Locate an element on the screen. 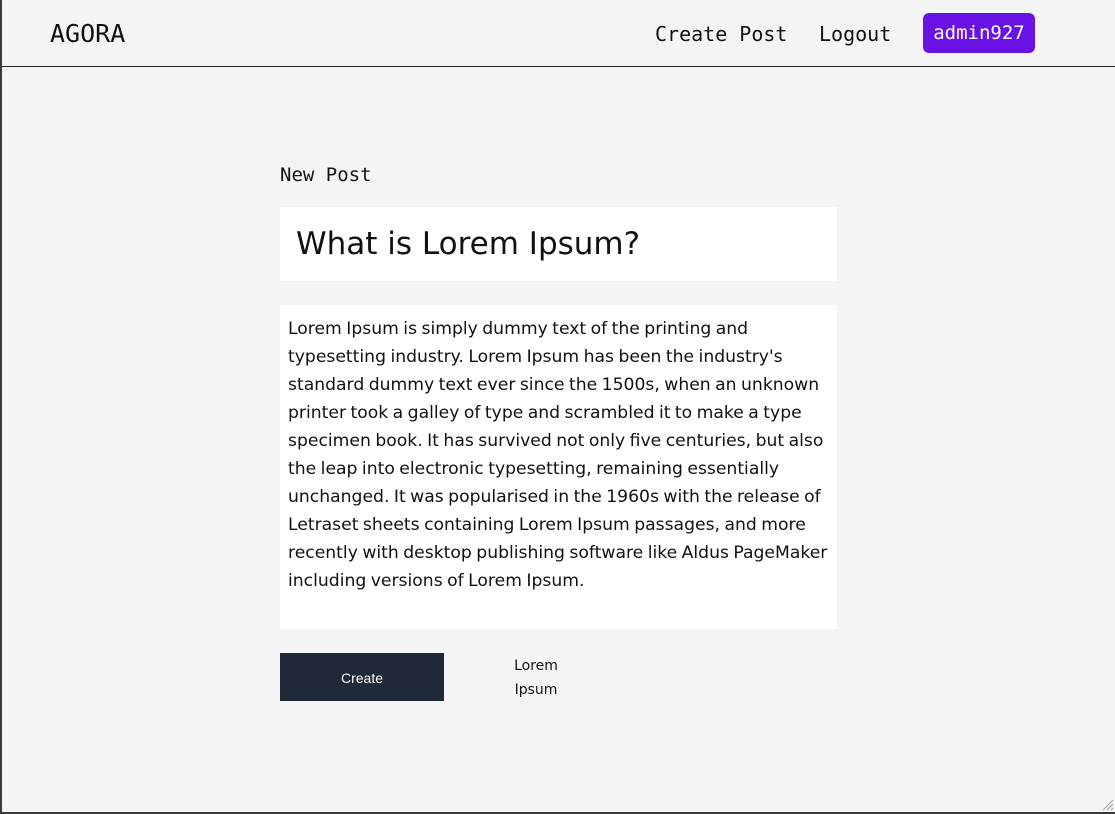  brand-logo: AGORA is located at coordinates (87, 34).